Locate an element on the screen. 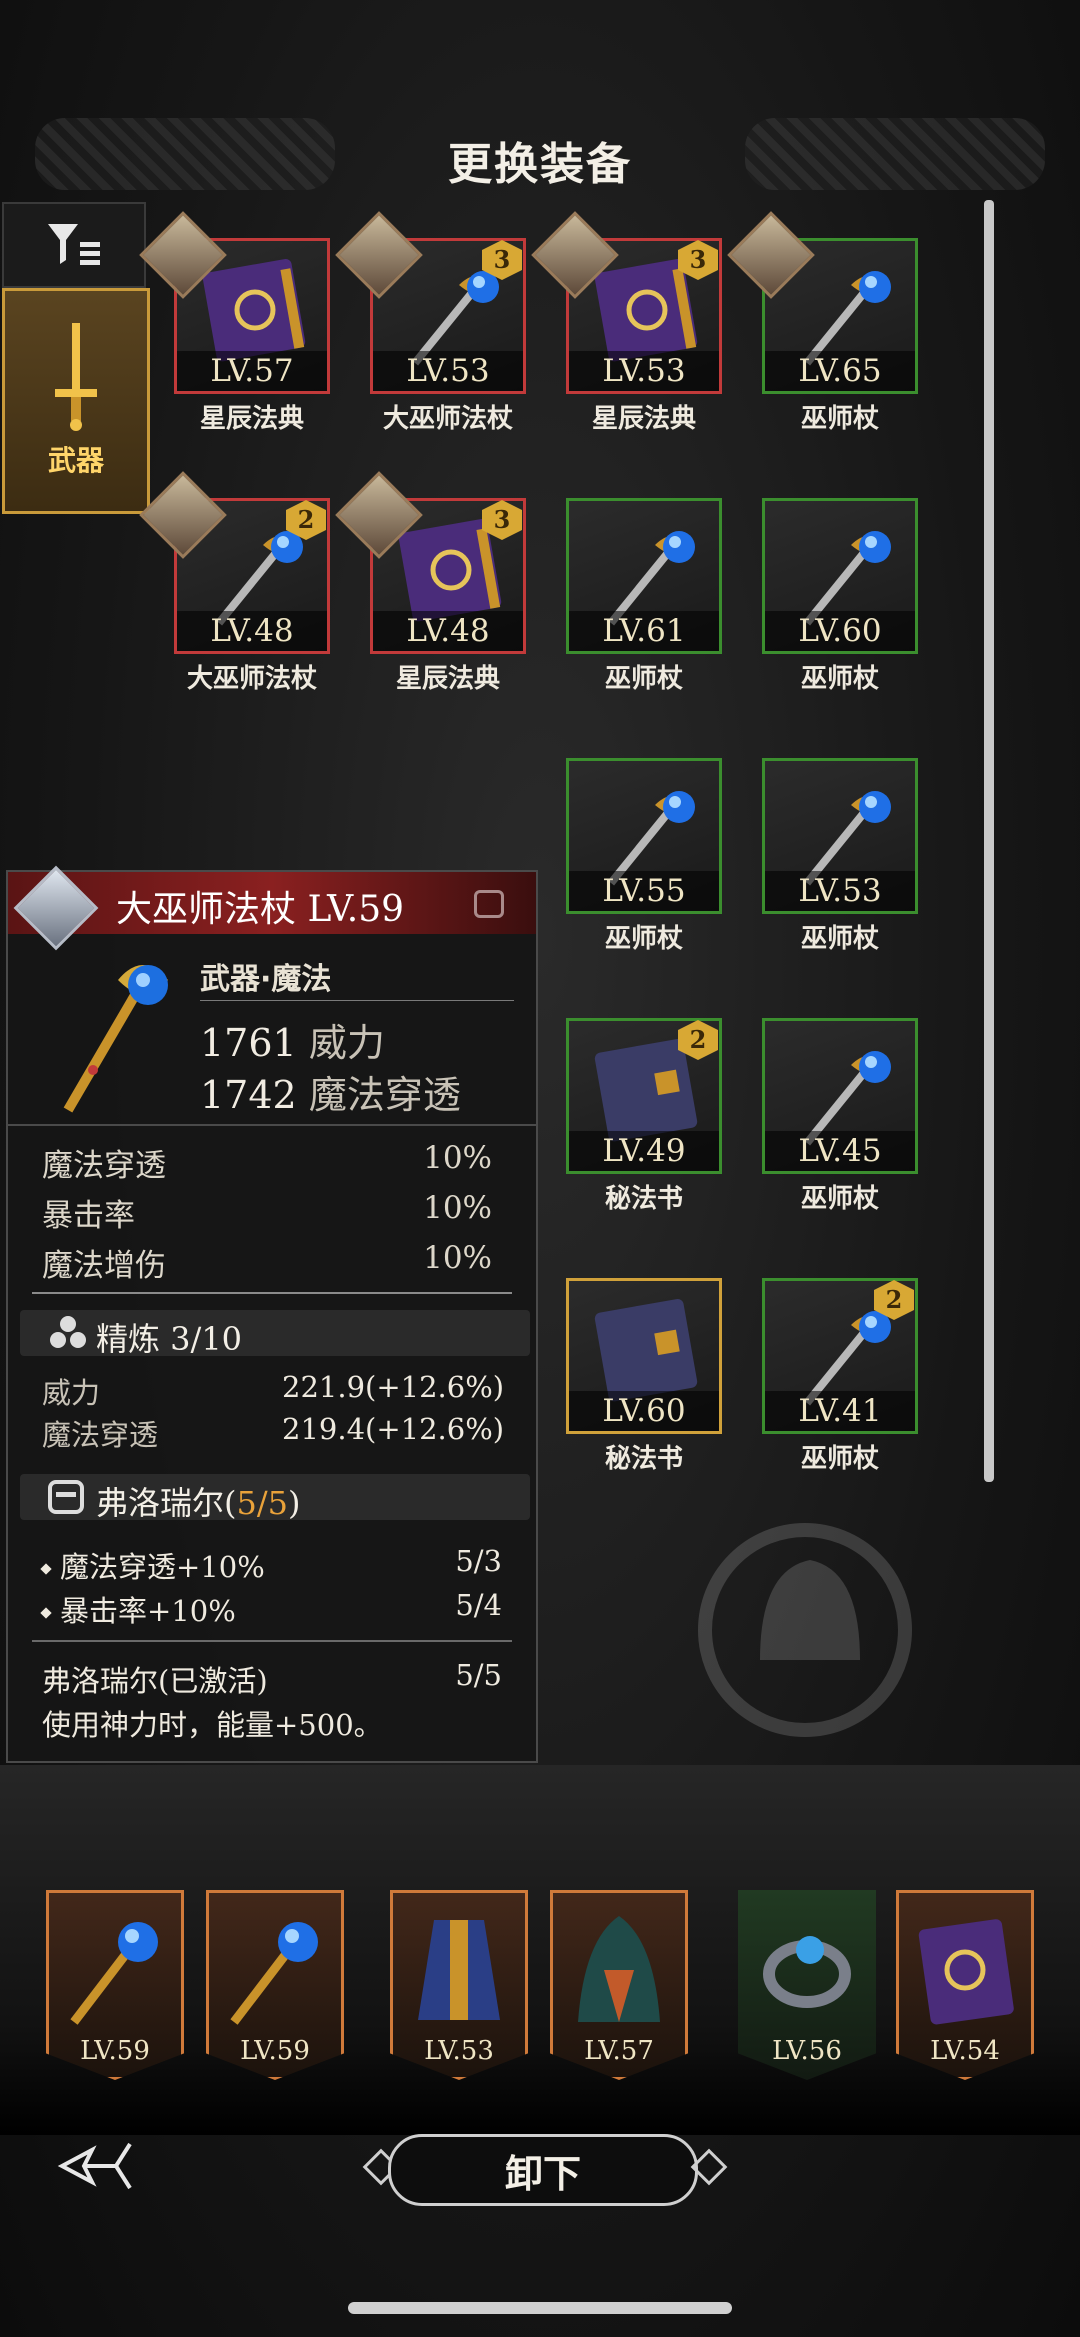 This screenshot has height=2337, width=1080. item-slot: LV.53 is located at coordinates (840, 836).